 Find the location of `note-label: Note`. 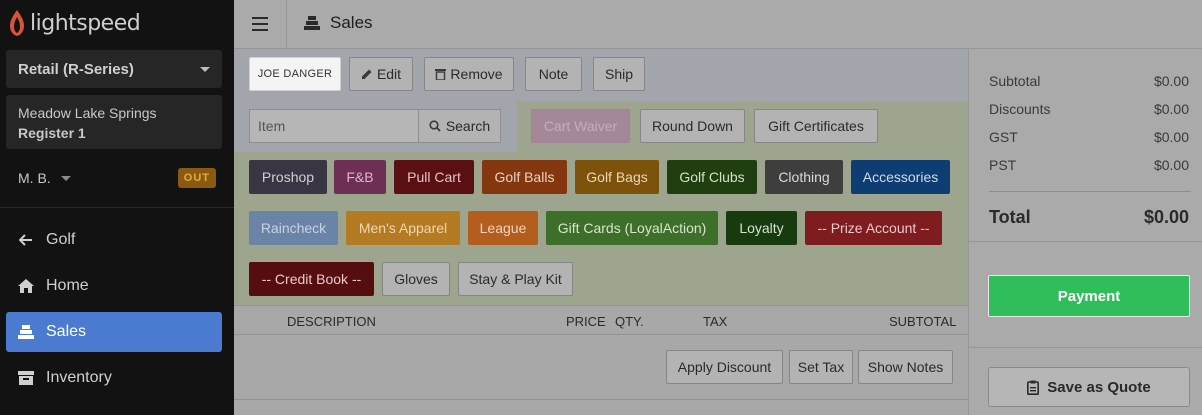

note-label: Note is located at coordinates (553, 74).